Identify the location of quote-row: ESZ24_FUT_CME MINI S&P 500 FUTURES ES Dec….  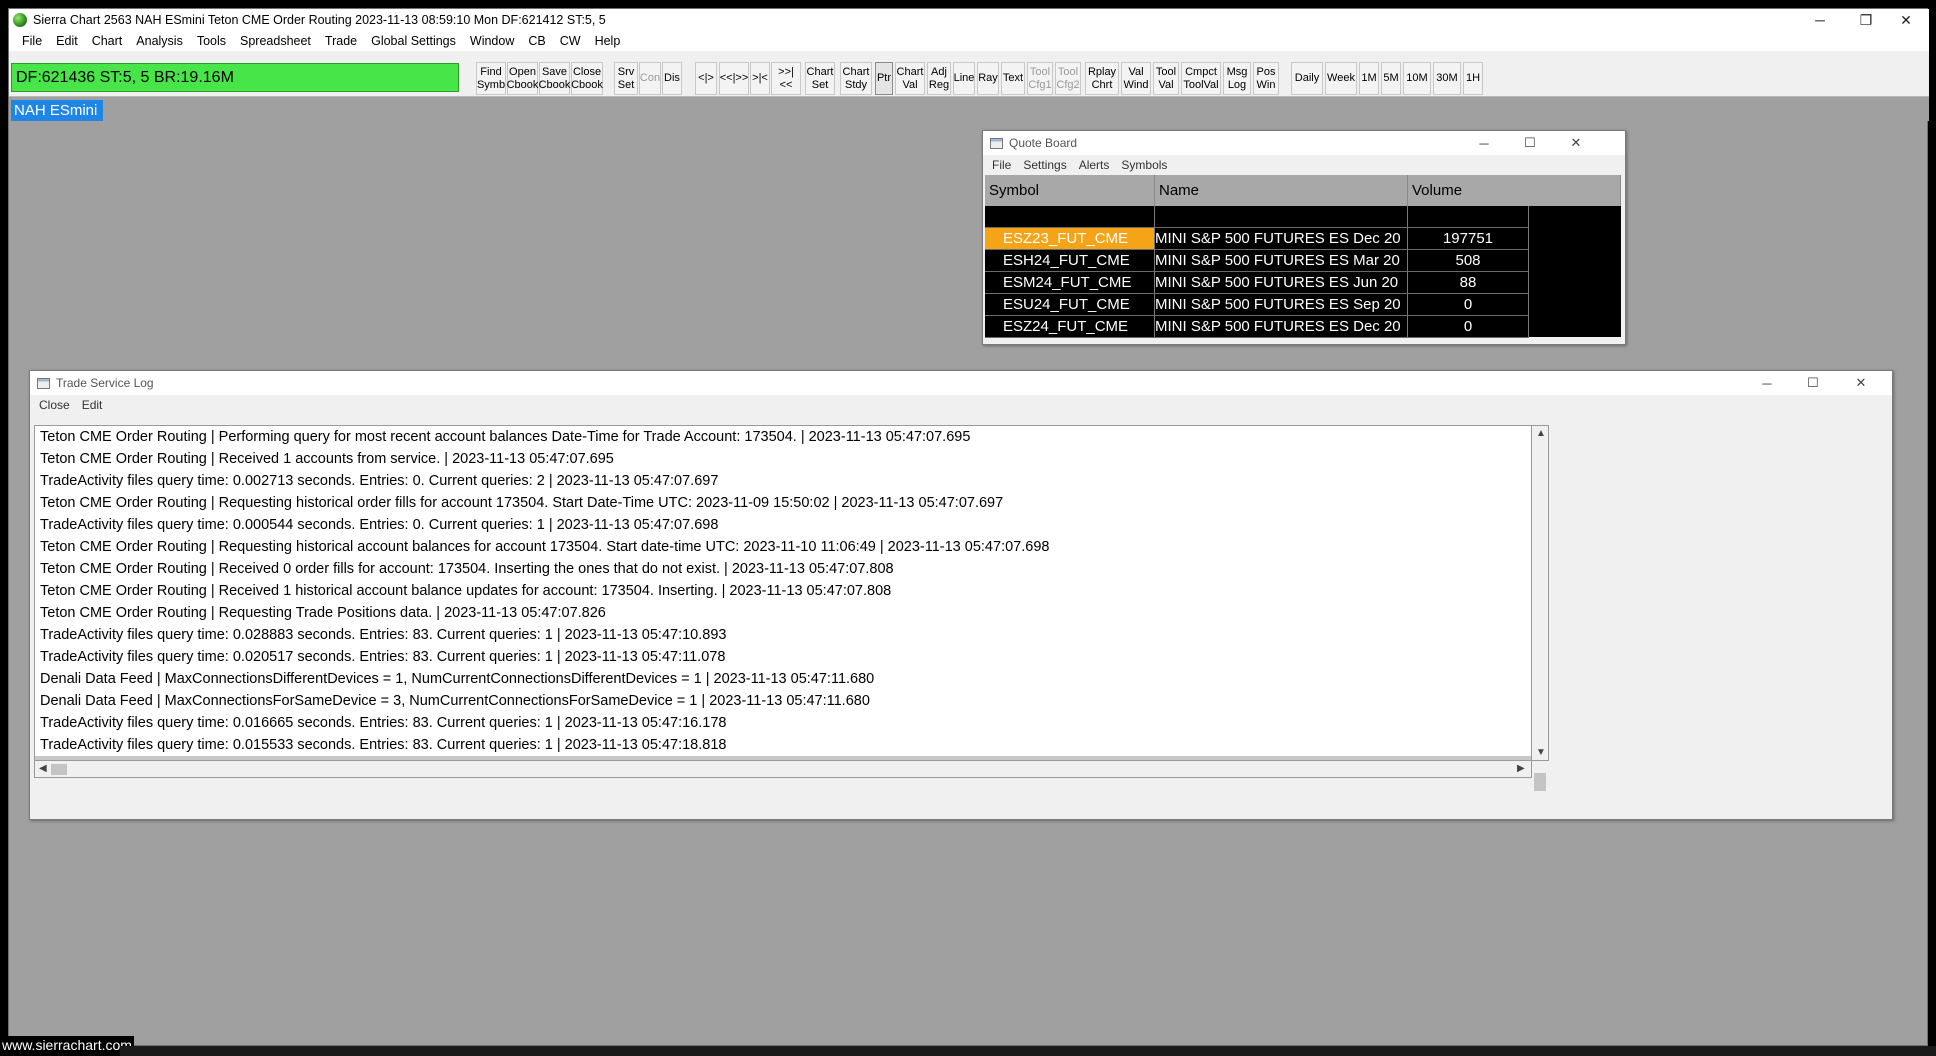
(1303, 327).